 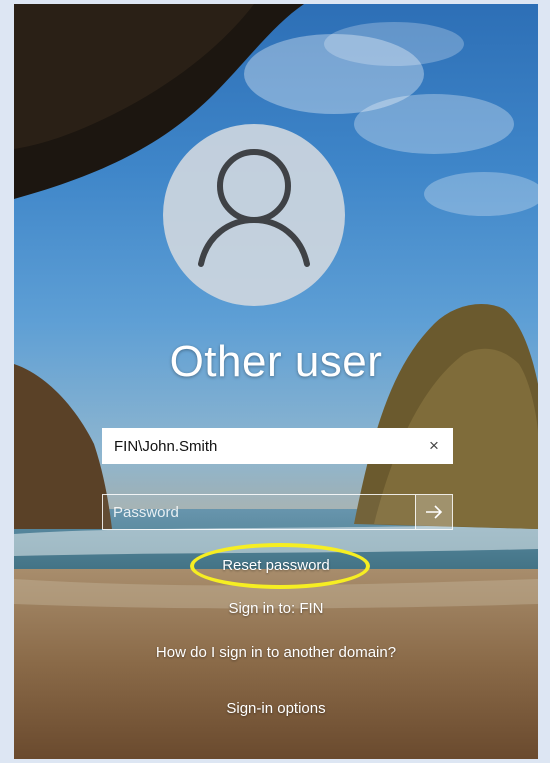 I want to click on clear-icon: ×, so click(x=434, y=446).